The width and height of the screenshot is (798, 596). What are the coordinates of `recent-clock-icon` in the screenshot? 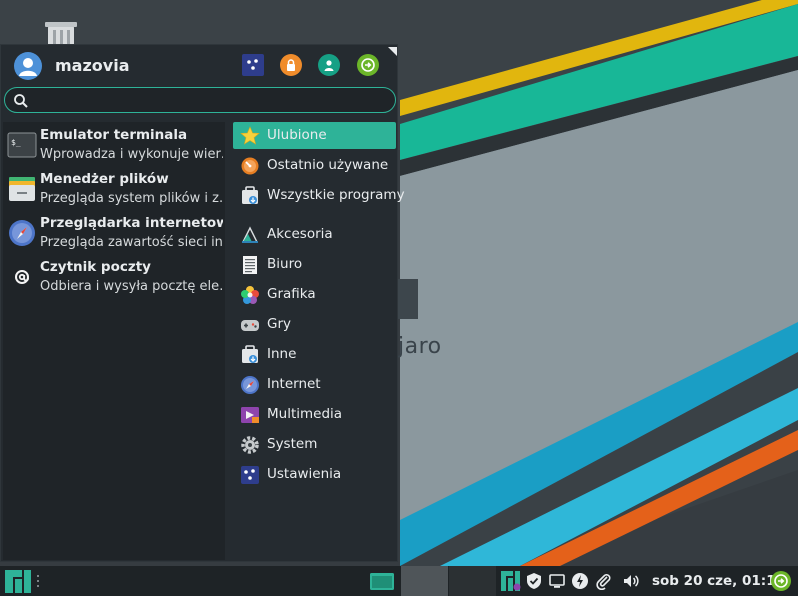 It's located at (250, 166).